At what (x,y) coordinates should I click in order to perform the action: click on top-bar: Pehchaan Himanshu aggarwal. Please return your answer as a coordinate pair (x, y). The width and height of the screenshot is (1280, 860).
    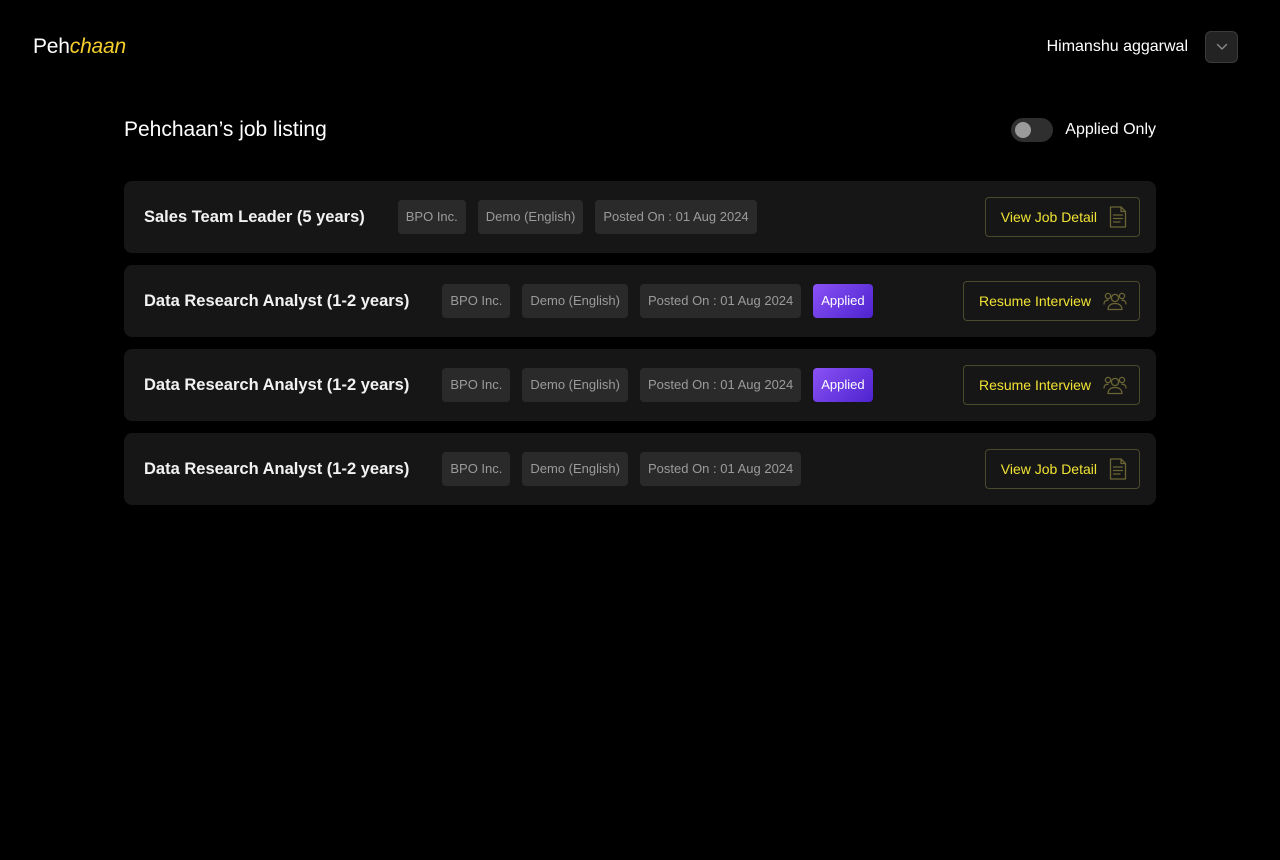
    Looking at the image, I should click on (640, 47).